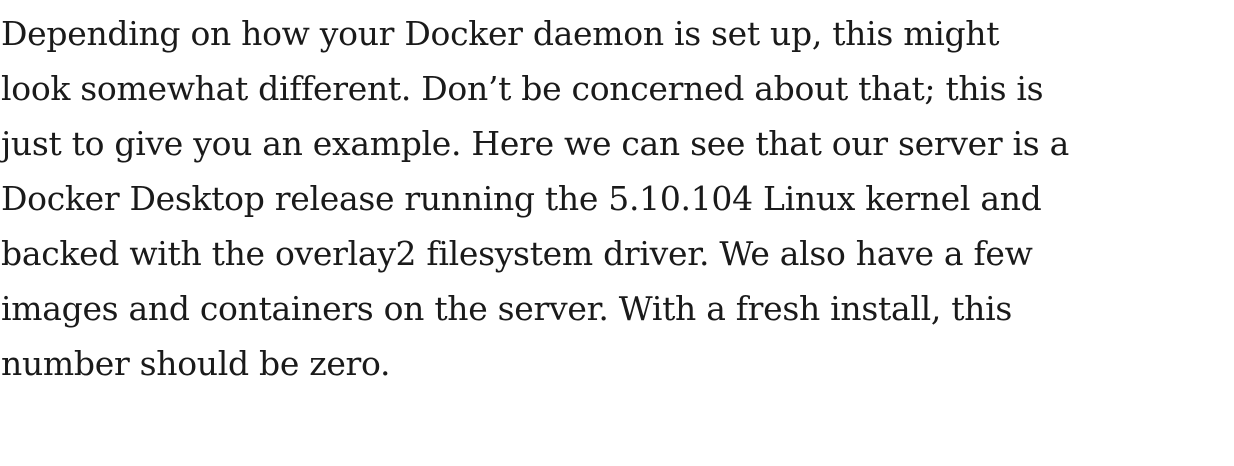  What do you see at coordinates (196, 363) in the screenshot?
I see `paragraph-line: number should be zero.` at bounding box center [196, 363].